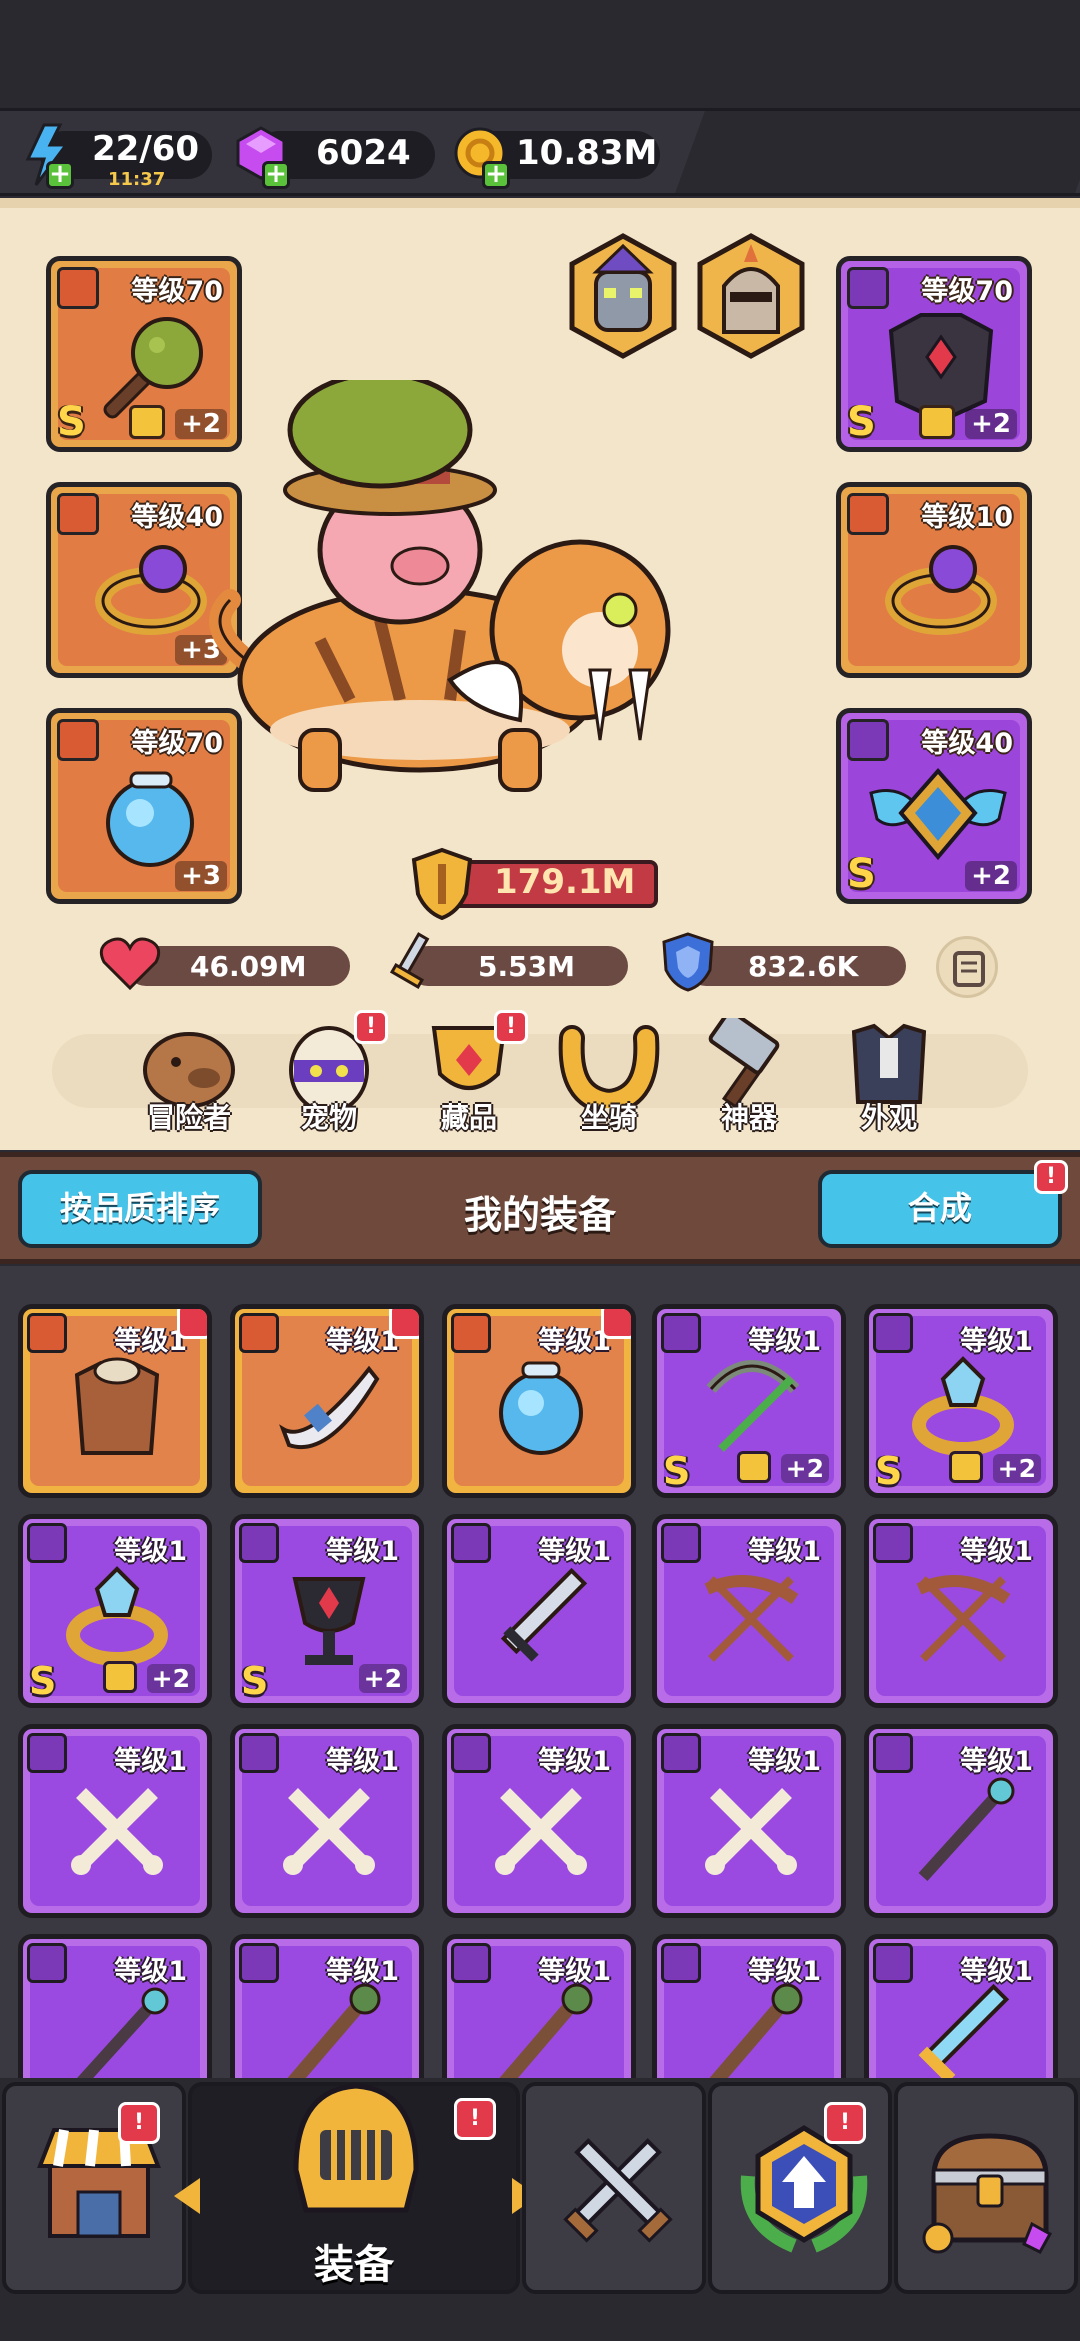 The width and height of the screenshot is (1080, 2341). Describe the element at coordinates (587, 153) in the screenshot. I see `gold-value: 10.83M` at that location.